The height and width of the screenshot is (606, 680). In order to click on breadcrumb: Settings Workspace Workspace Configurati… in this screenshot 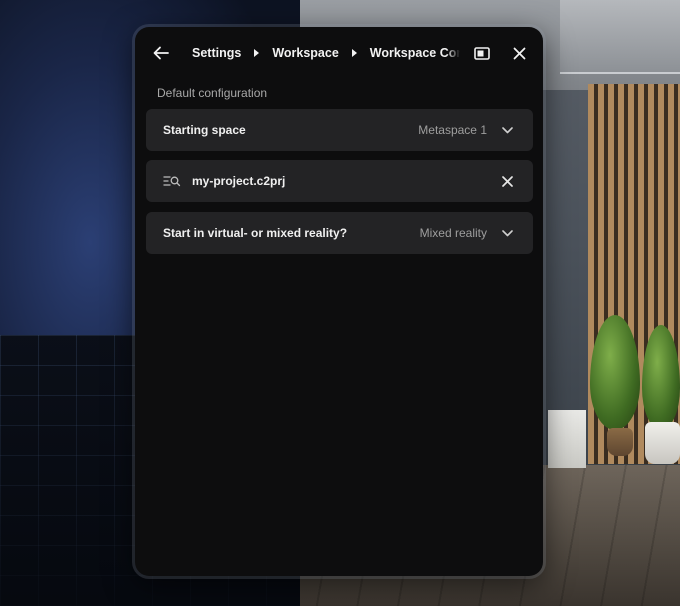, I will do `click(326, 53)`.